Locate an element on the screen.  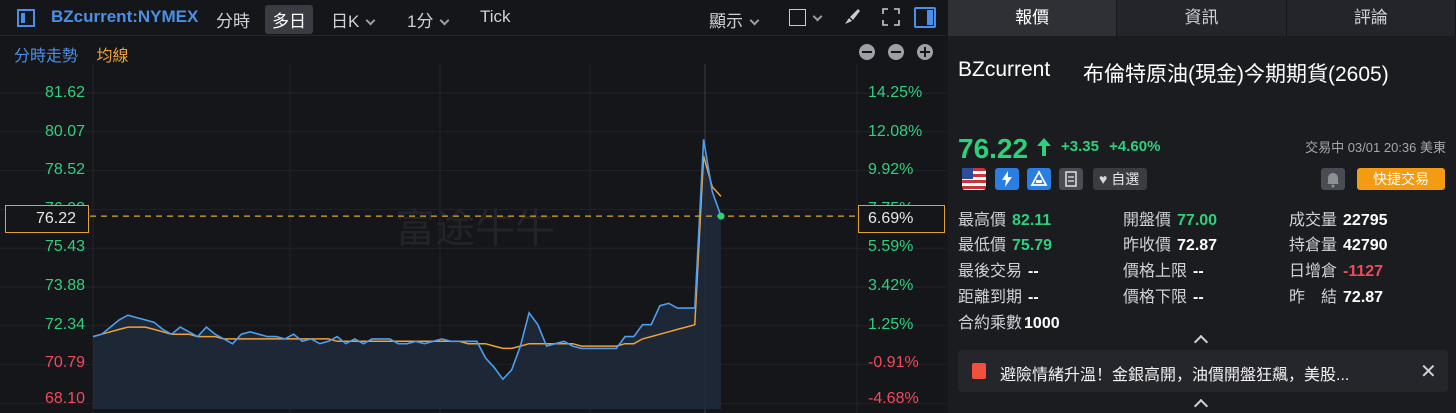
news-banner: 避險情緒升溫！金銀高開，油價開盤狂飆，美股... ✕ is located at coordinates (1203, 371).